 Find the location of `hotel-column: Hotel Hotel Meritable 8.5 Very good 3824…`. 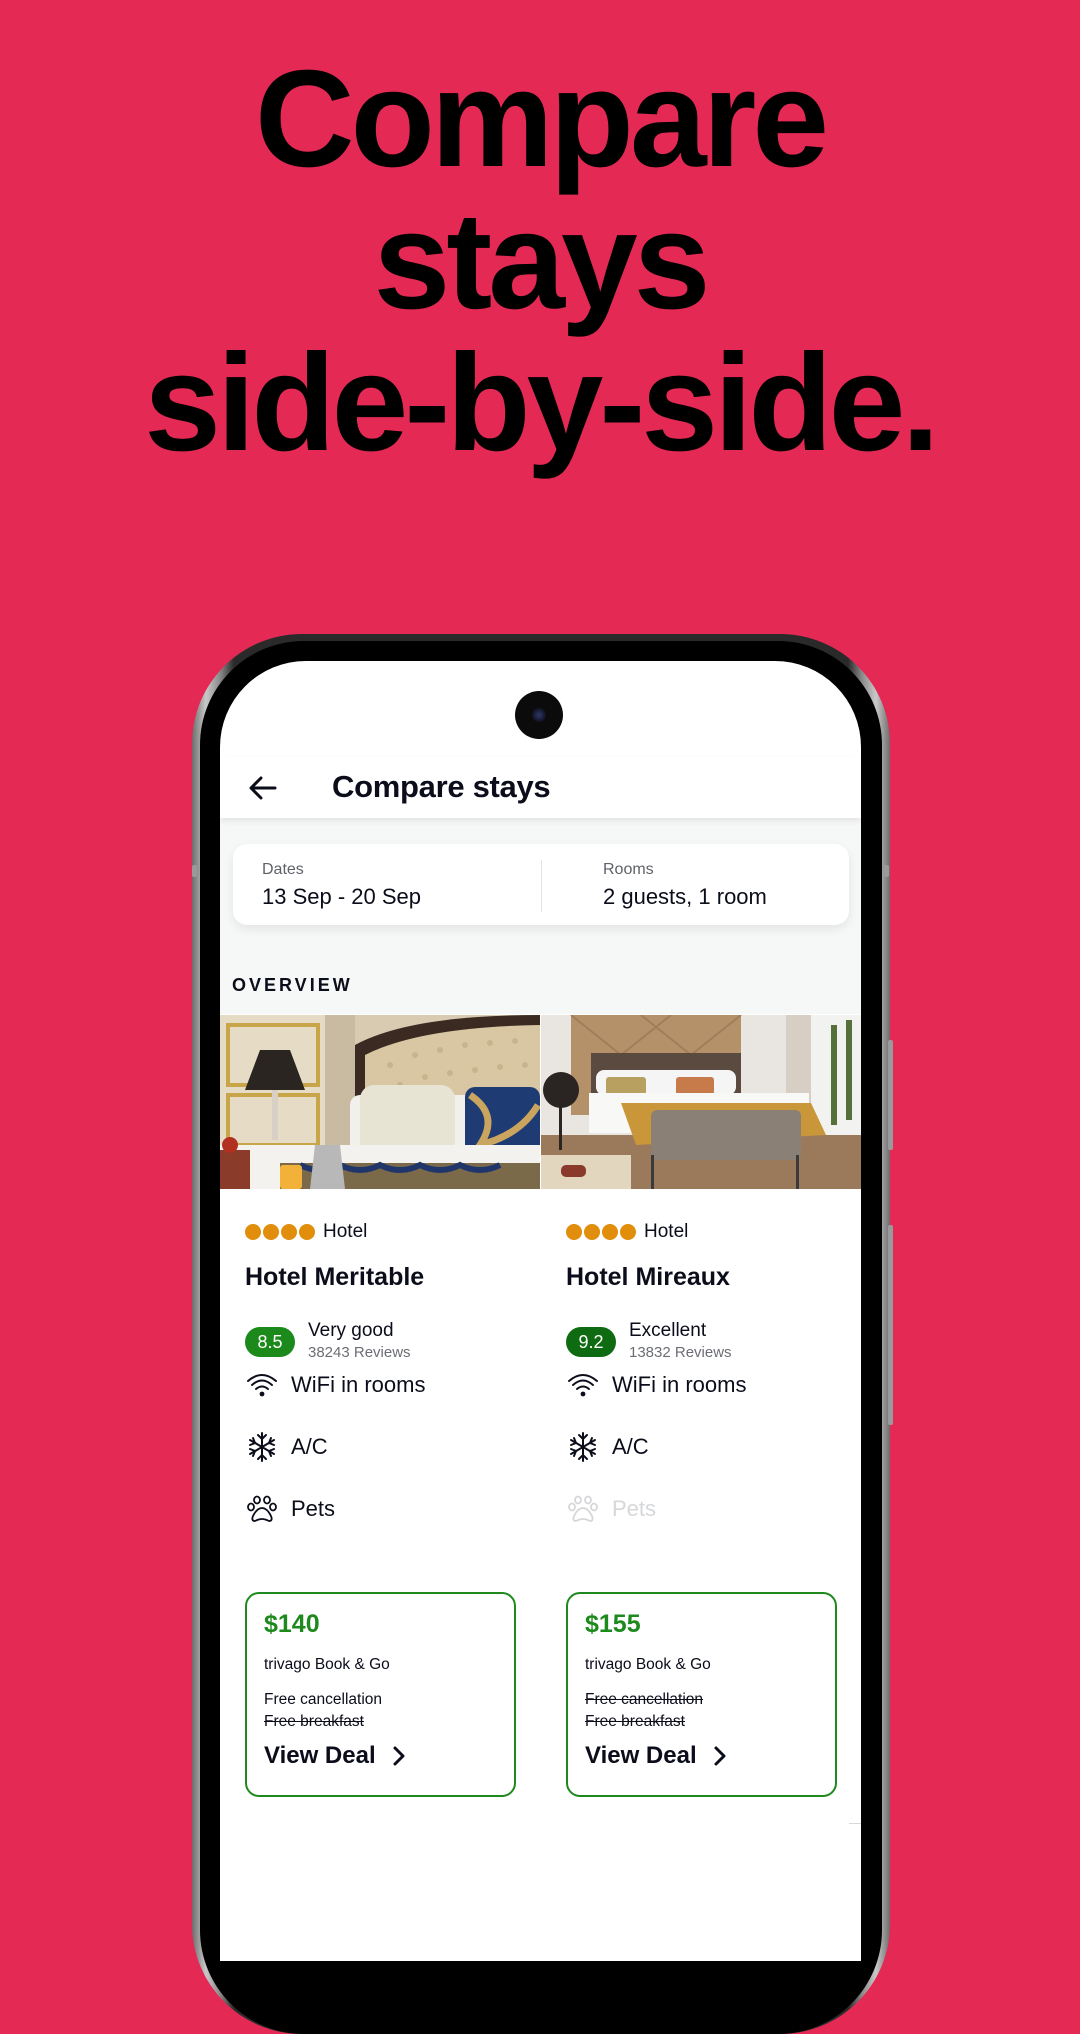

hotel-column: Hotel Hotel Meritable 8.5 Very good 3824… is located at coordinates (380, 1539).